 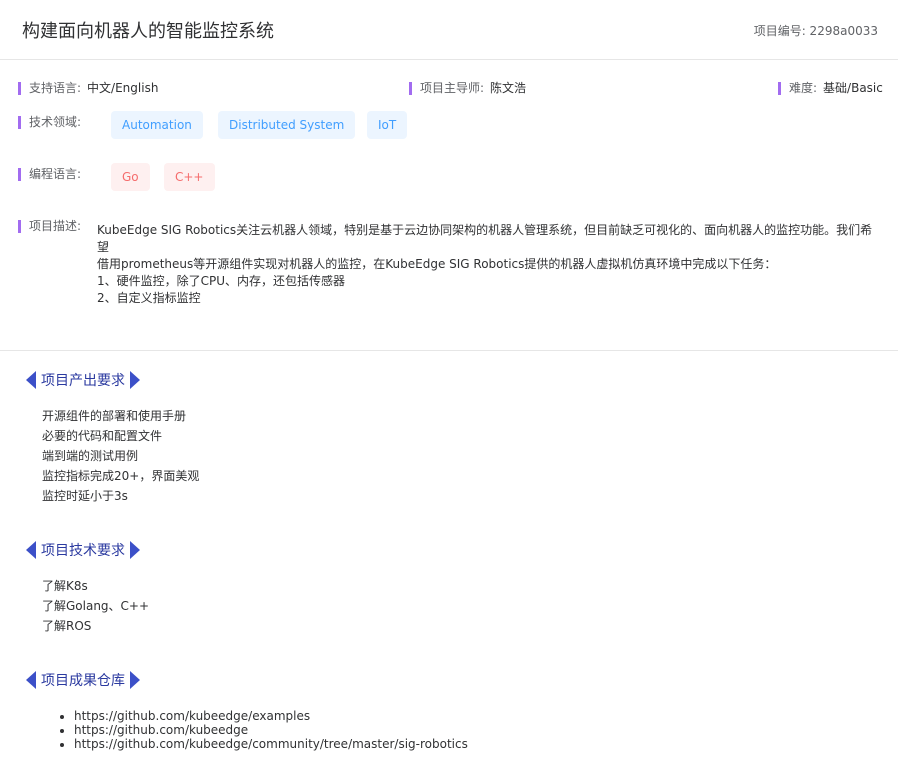 I want to click on list-item: 了解Golang、C++, so click(x=96, y=606).